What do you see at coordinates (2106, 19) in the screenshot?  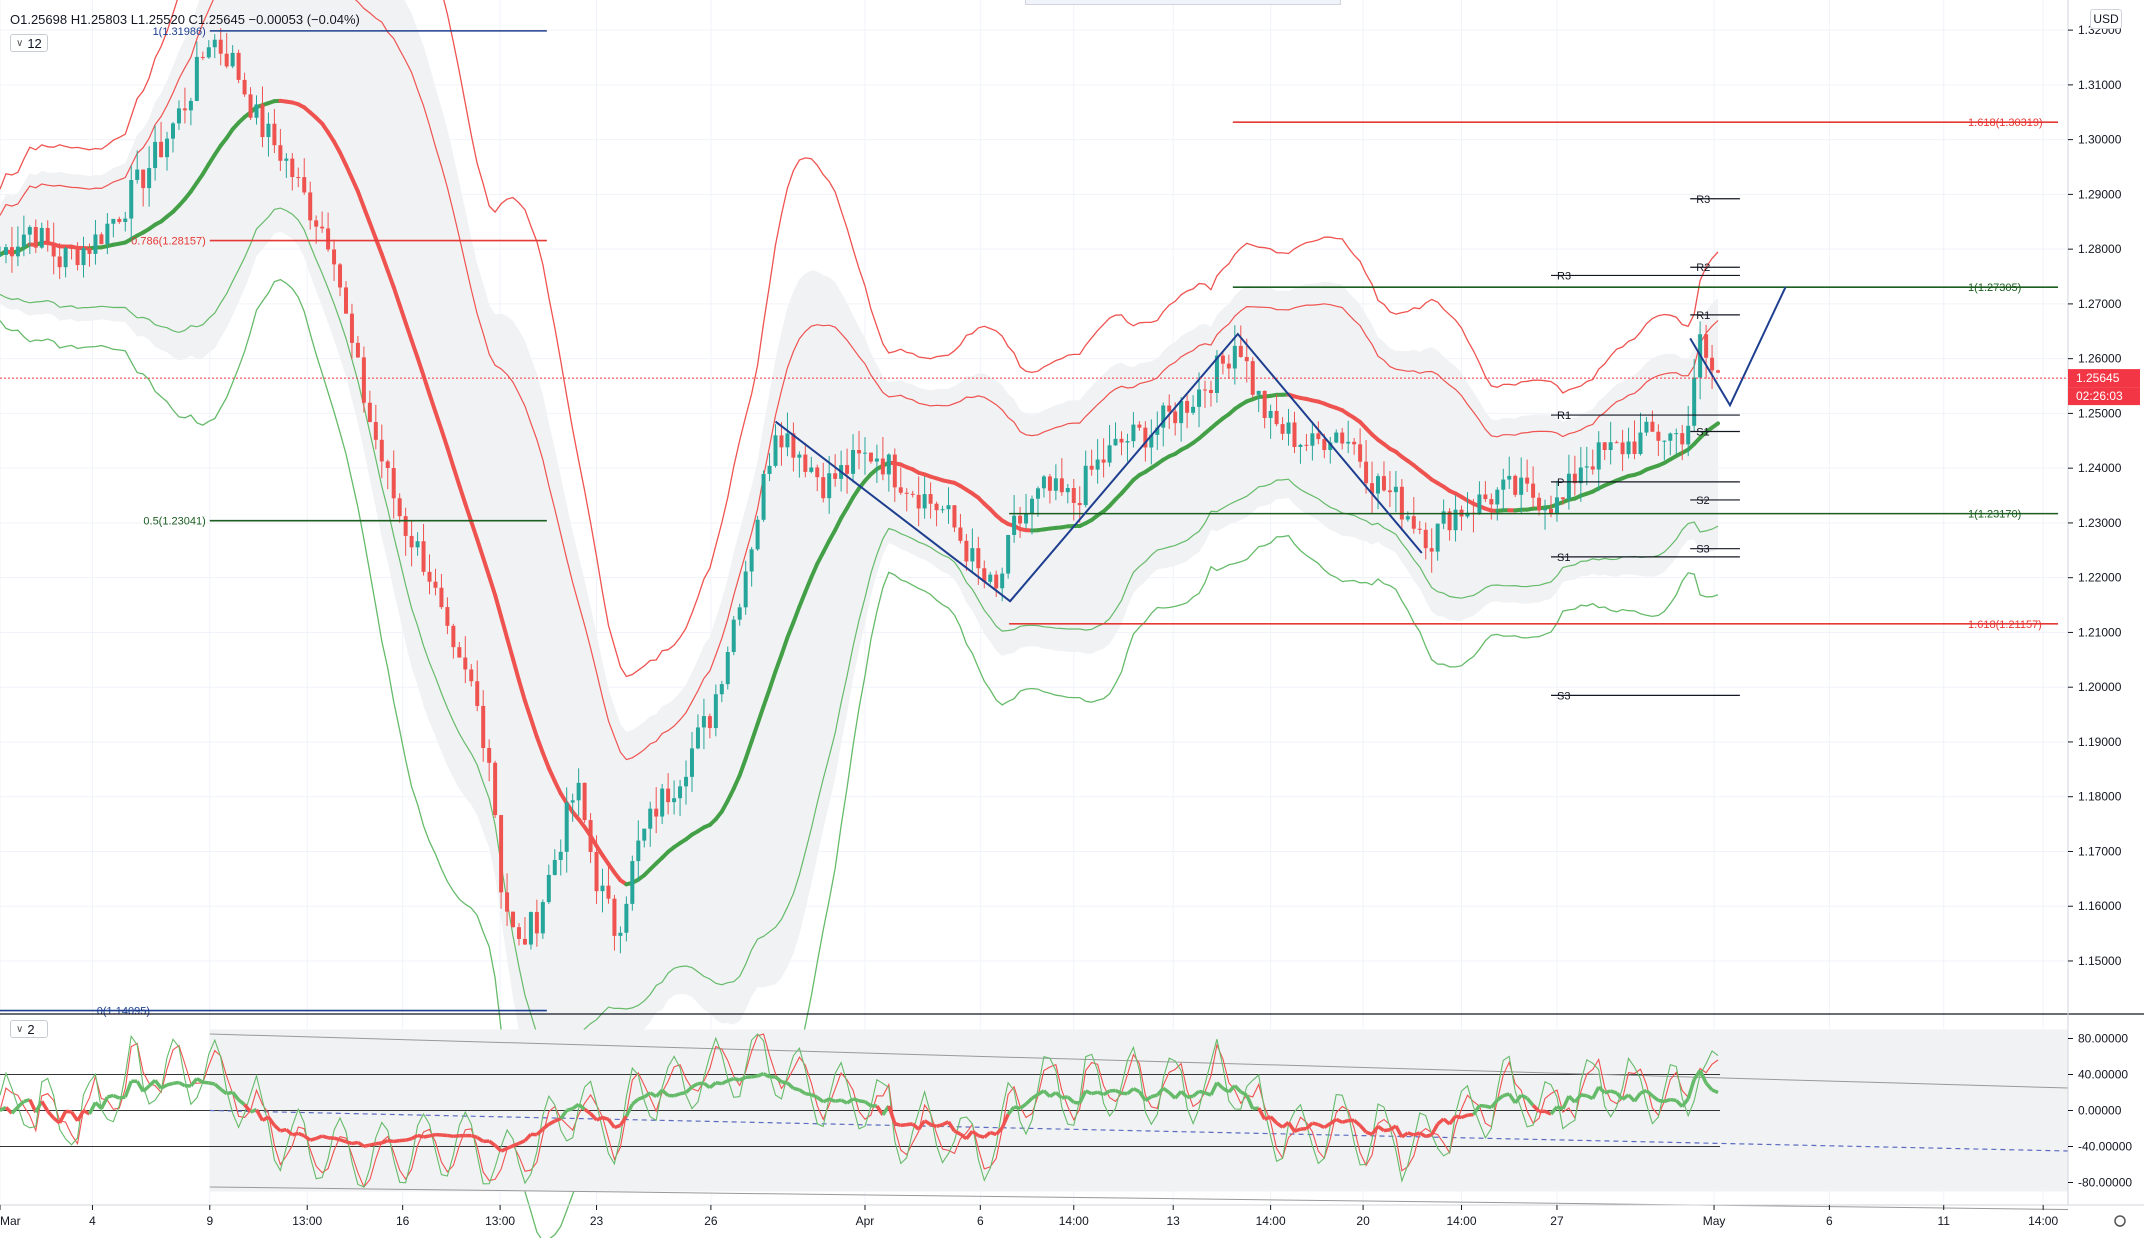 I see `currency-button: USD` at bounding box center [2106, 19].